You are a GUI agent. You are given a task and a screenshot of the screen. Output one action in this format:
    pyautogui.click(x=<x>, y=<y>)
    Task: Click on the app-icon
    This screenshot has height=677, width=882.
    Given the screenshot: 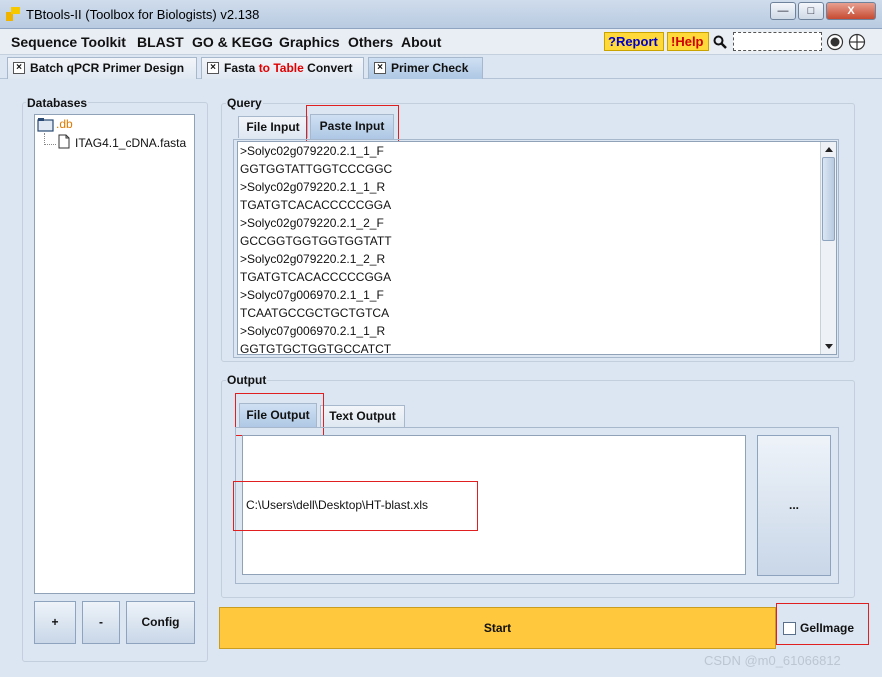 What is the action you would take?
    pyautogui.click(x=13, y=14)
    